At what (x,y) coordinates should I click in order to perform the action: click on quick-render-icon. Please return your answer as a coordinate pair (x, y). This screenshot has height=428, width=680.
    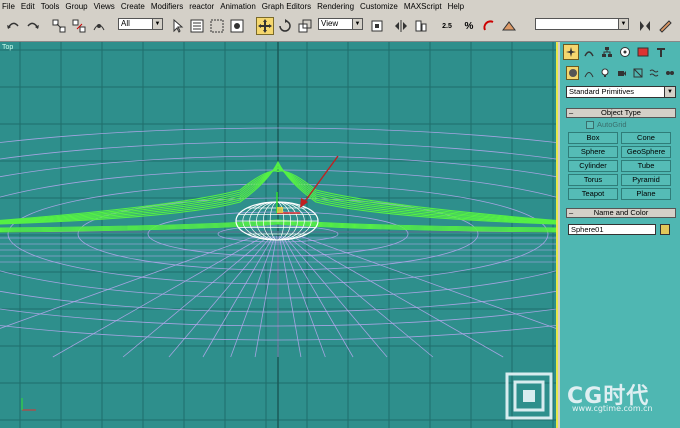
    Looking at the image, I should click on (665, 26).